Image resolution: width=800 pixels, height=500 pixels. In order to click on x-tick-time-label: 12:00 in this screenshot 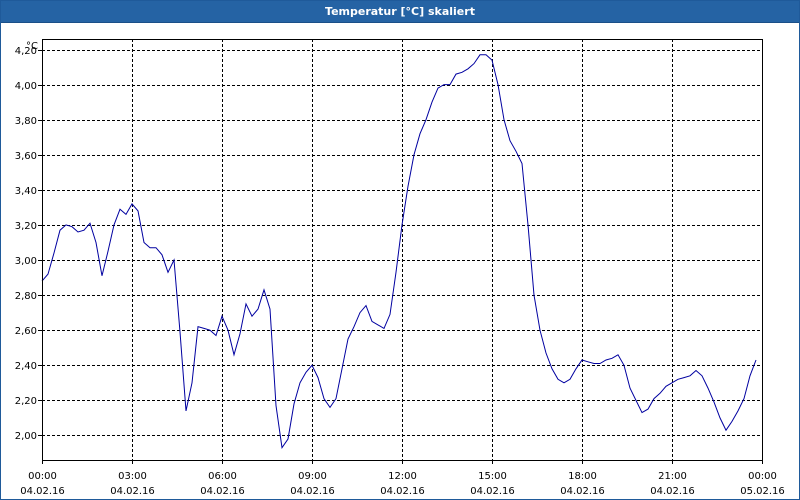, I will do `click(402, 476)`.